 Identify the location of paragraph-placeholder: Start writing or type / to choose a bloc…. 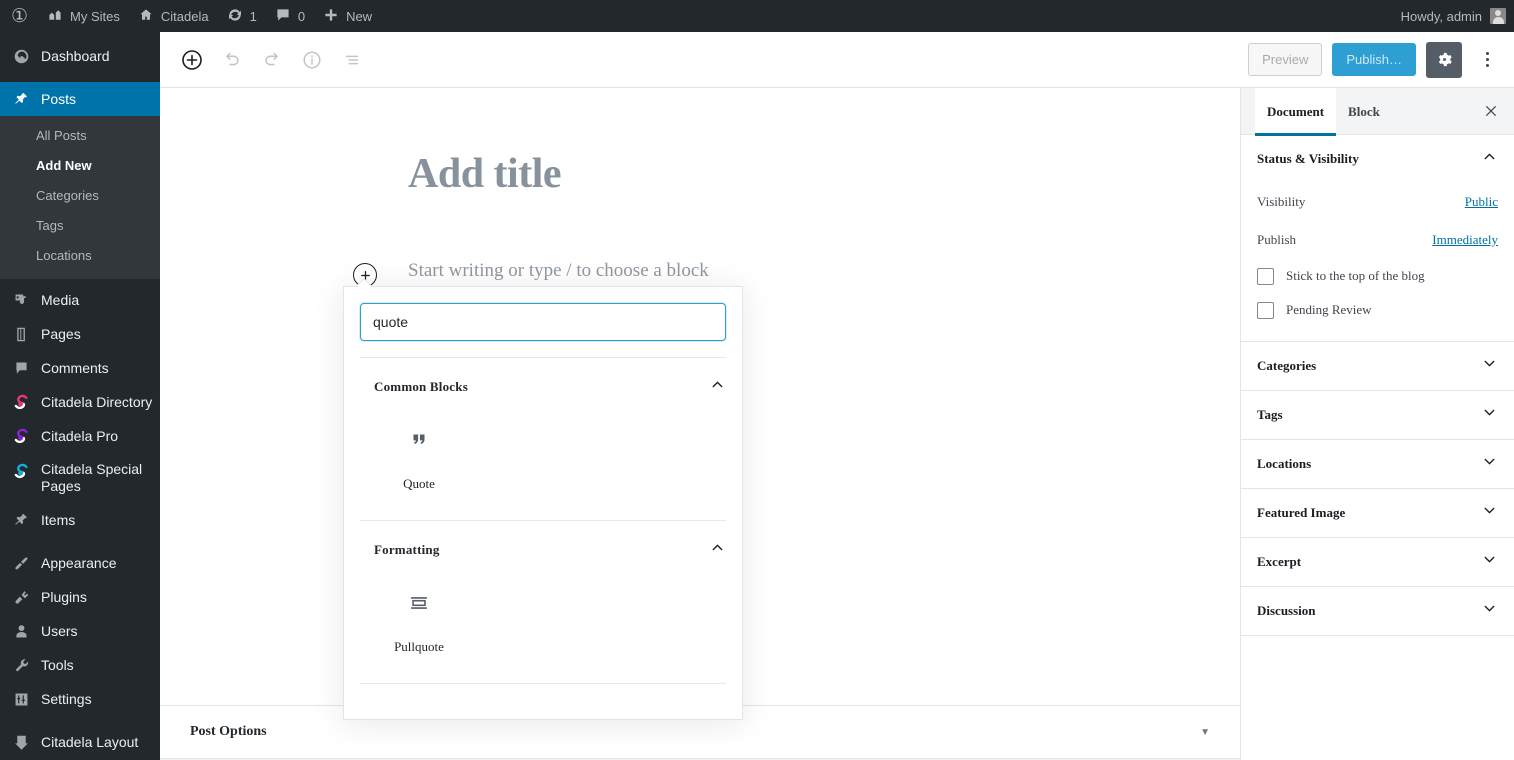
(558, 271).